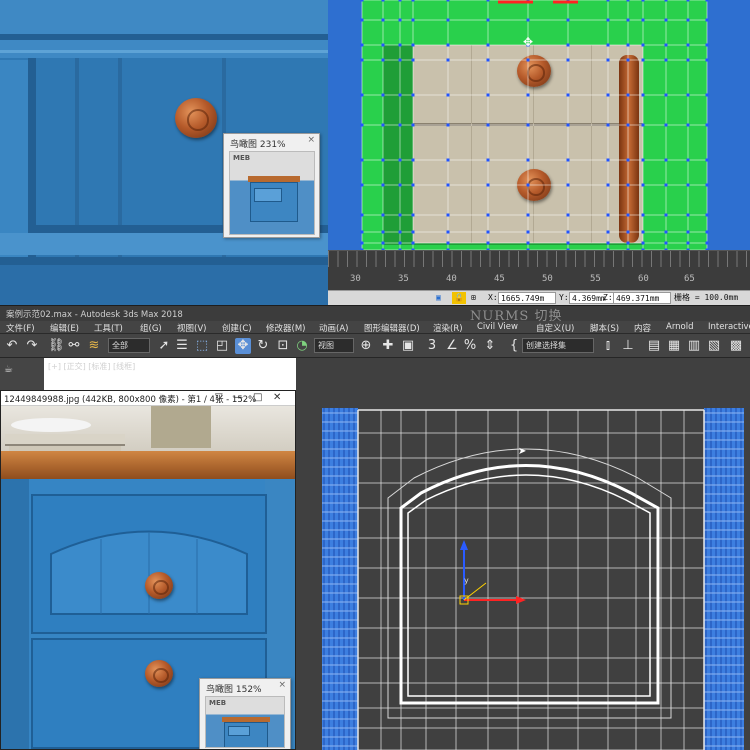  I want to click on drawer-knob, so click(196, 118).